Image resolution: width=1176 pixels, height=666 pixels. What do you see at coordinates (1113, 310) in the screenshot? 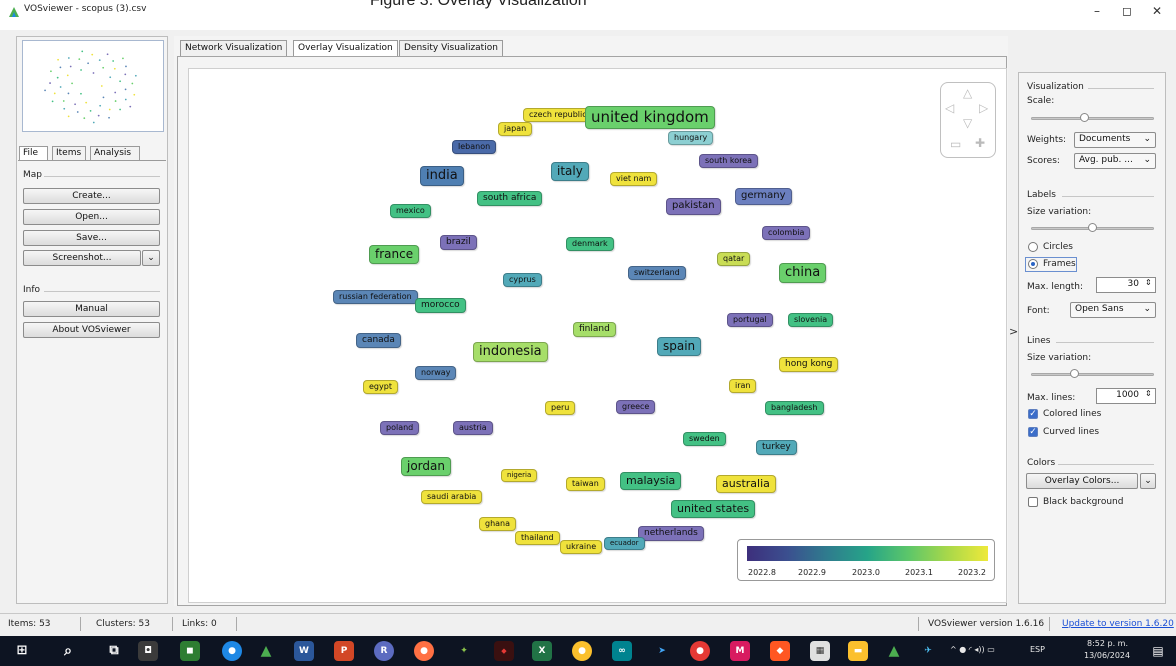
I see `font-select: Open Sans ⌄` at bounding box center [1113, 310].